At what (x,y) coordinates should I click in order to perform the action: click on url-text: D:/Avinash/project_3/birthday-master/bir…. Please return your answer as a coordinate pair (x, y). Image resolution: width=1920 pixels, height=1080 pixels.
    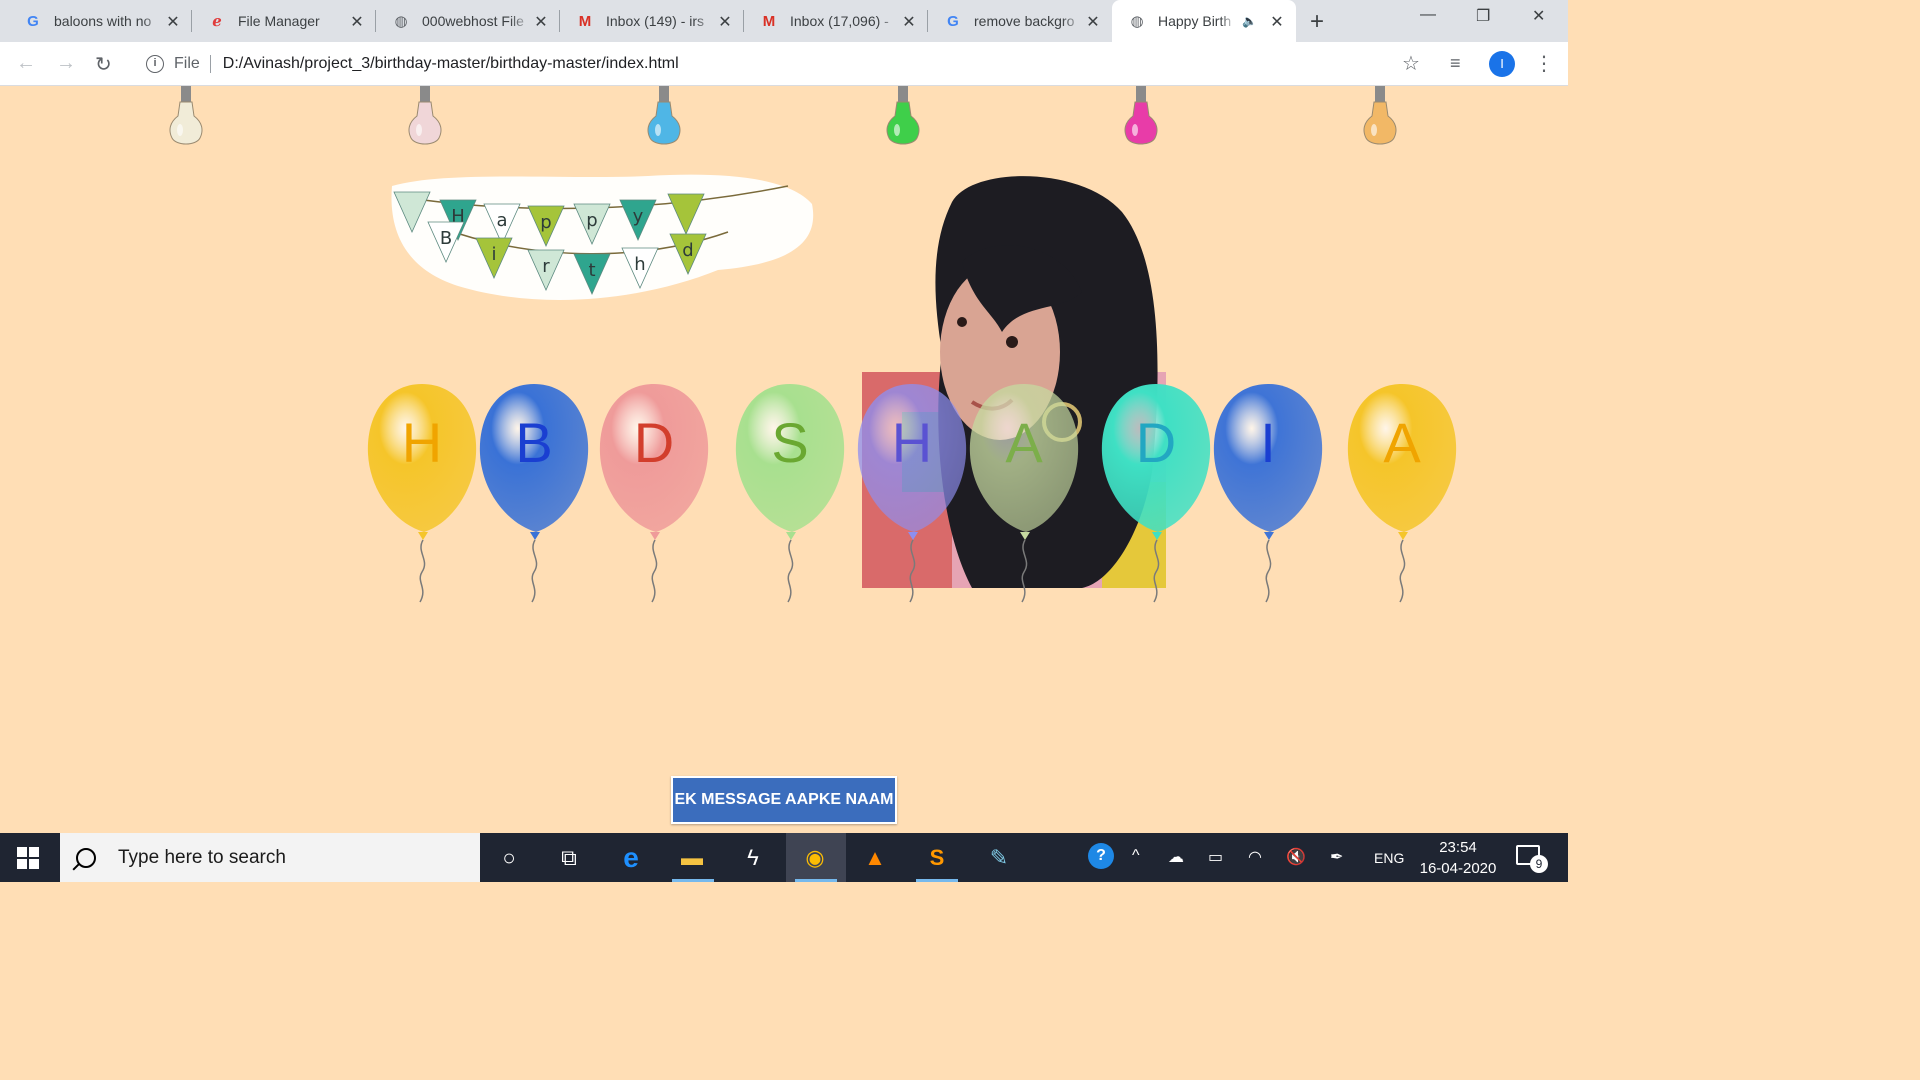
    Looking at the image, I should click on (451, 64).